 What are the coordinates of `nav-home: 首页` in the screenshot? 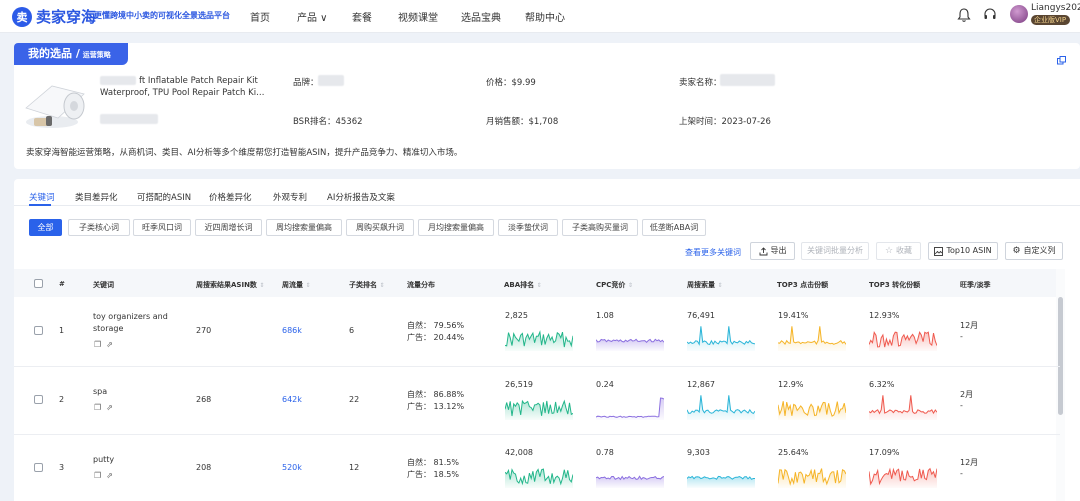 It's located at (260, 16).